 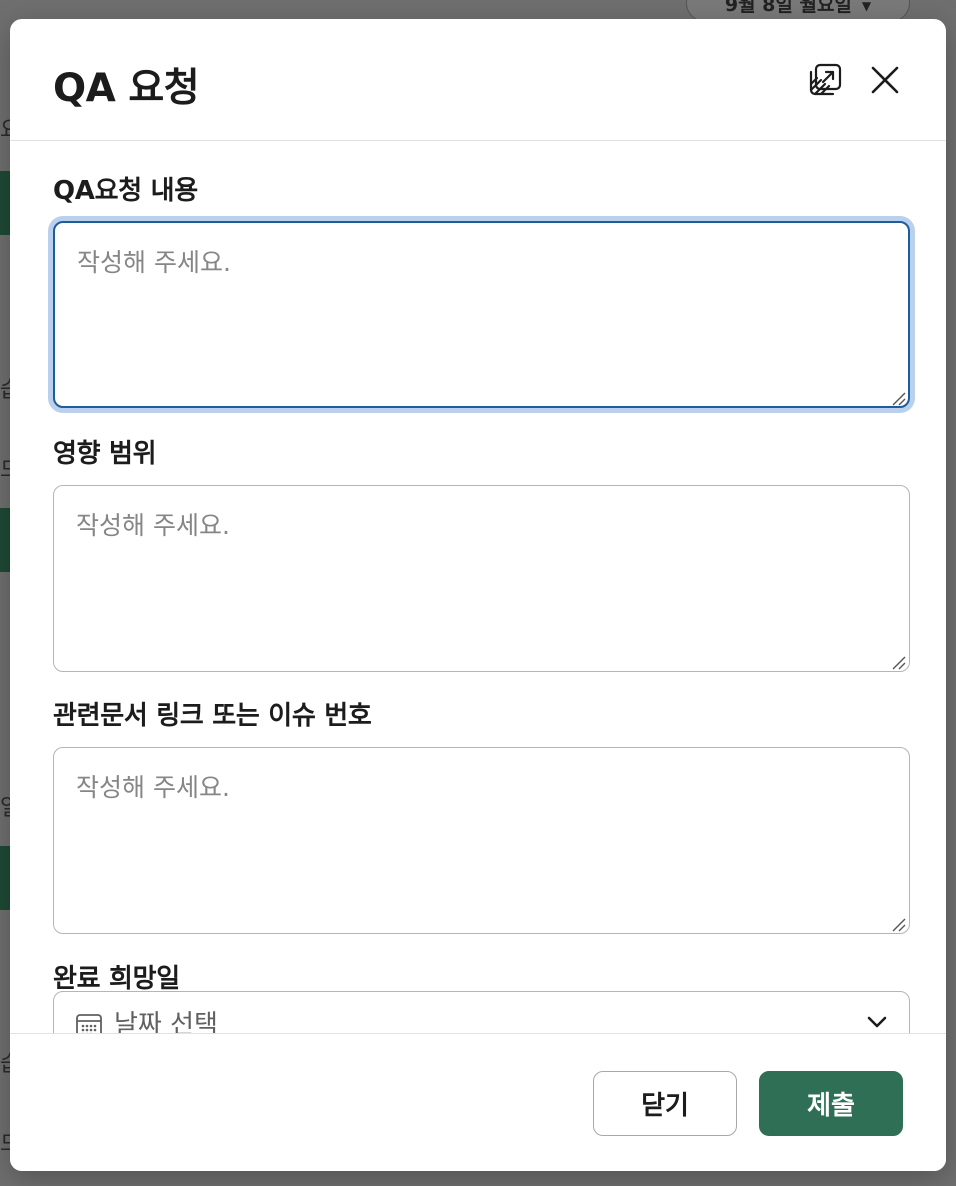 What do you see at coordinates (478, 80) in the screenshot?
I see `modal-header: QA 요청` at bounding box center [478, 80].